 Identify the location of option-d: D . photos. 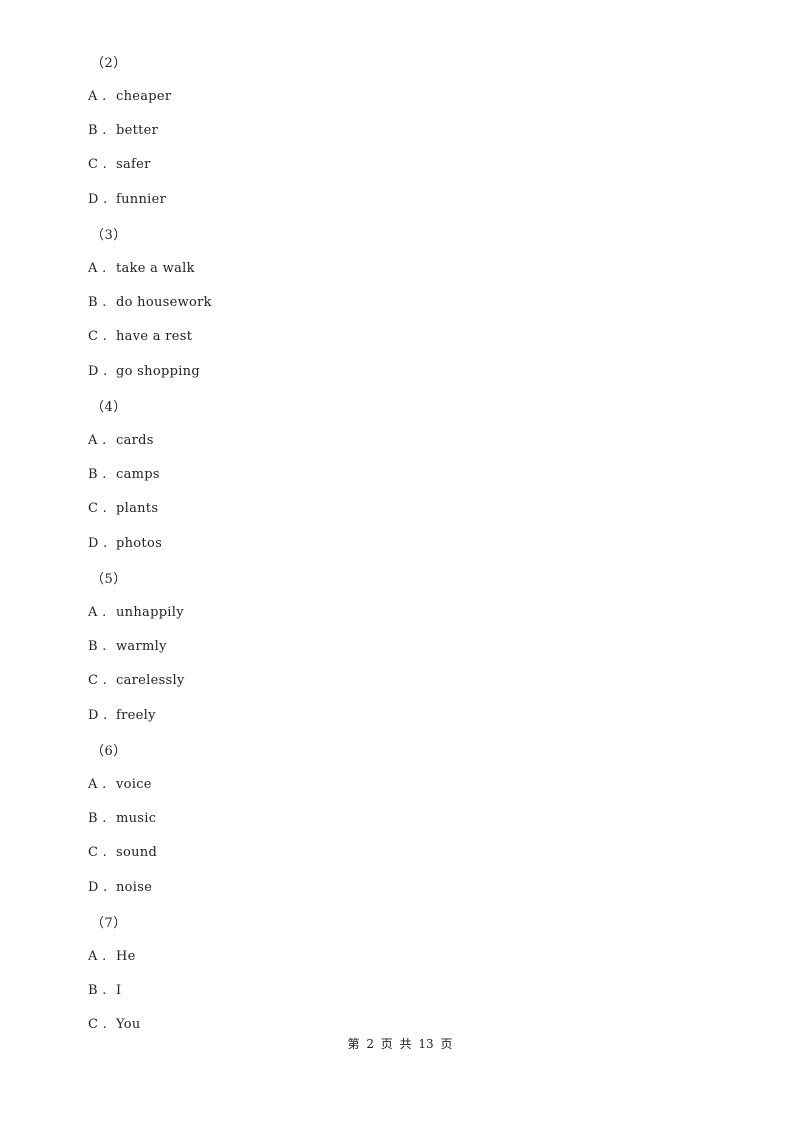
(125, 543).